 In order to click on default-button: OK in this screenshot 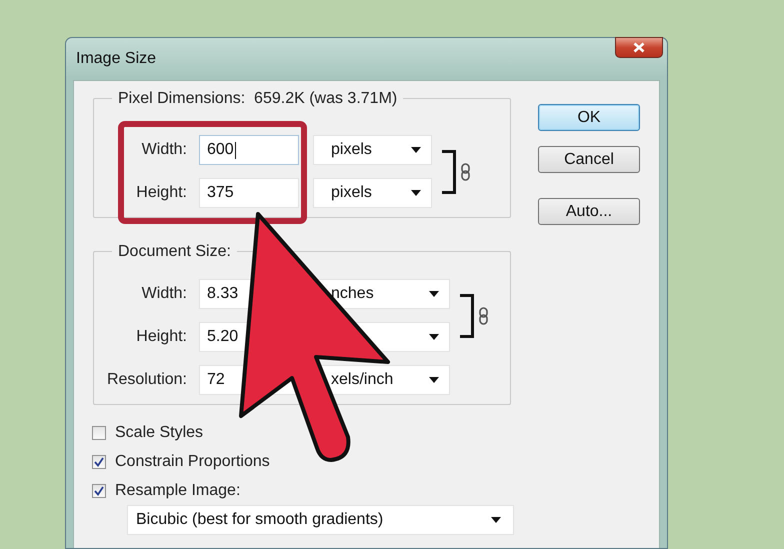, I will do `click(589, 117)`.